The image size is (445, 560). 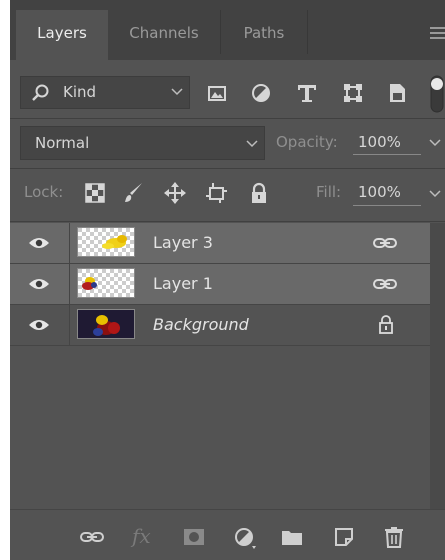 What do you see at coordinates (397, 93) in the screenshot?
I see `smart-object-filter-icon` at bounding box center [397, 93].